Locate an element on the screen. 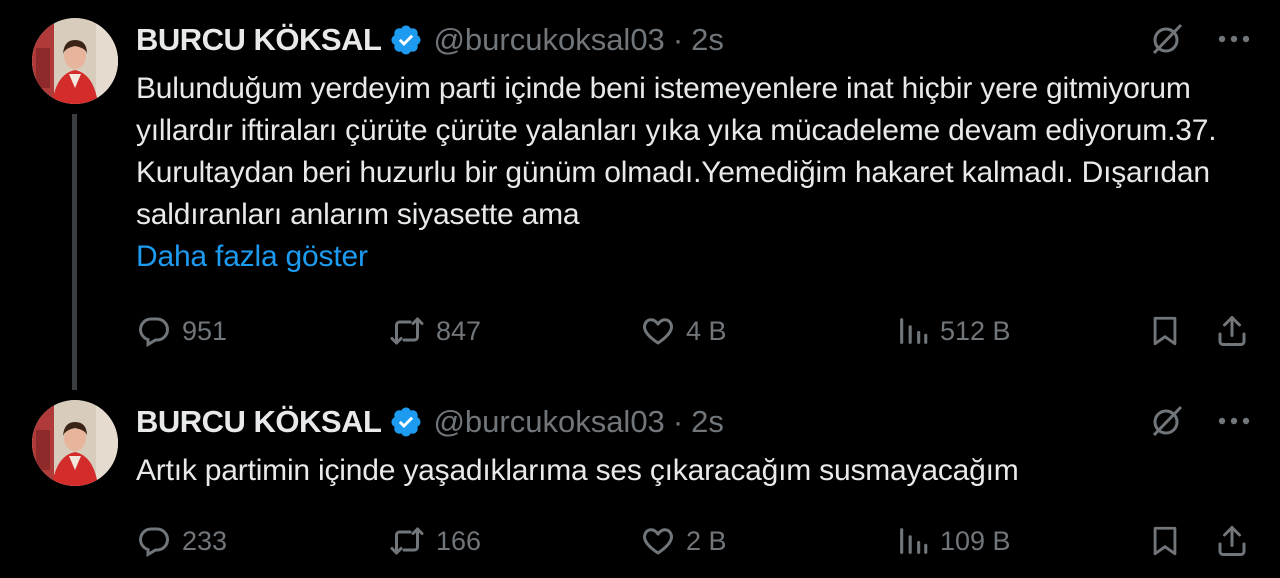 This screenshot has height=578, width=1280. retweet-count: 847 is located at coordinates (459, 330).